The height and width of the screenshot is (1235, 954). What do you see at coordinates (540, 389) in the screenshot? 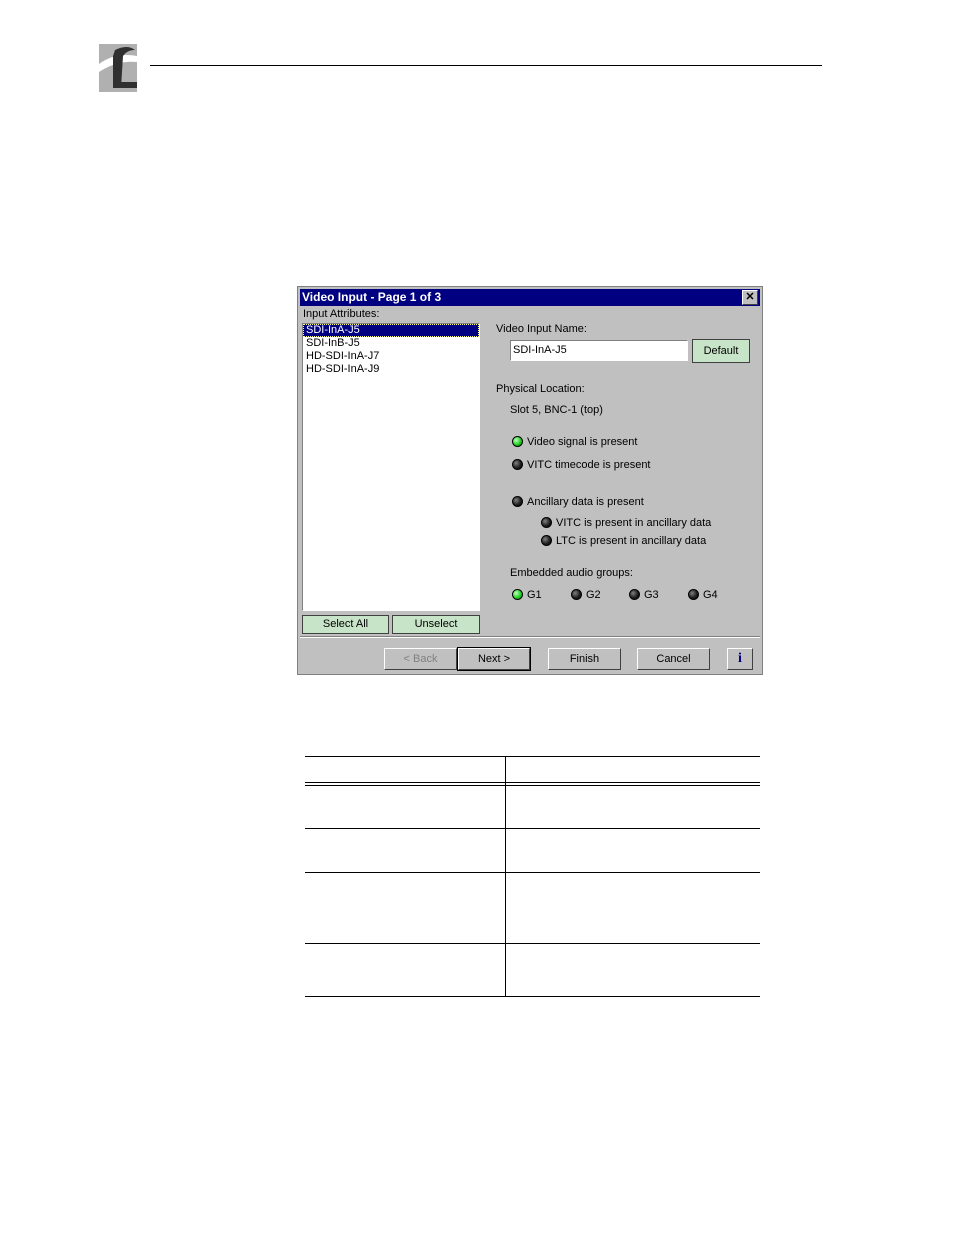
I see `physical-location-label: Physical Location:` at bounding box center [540, 389].